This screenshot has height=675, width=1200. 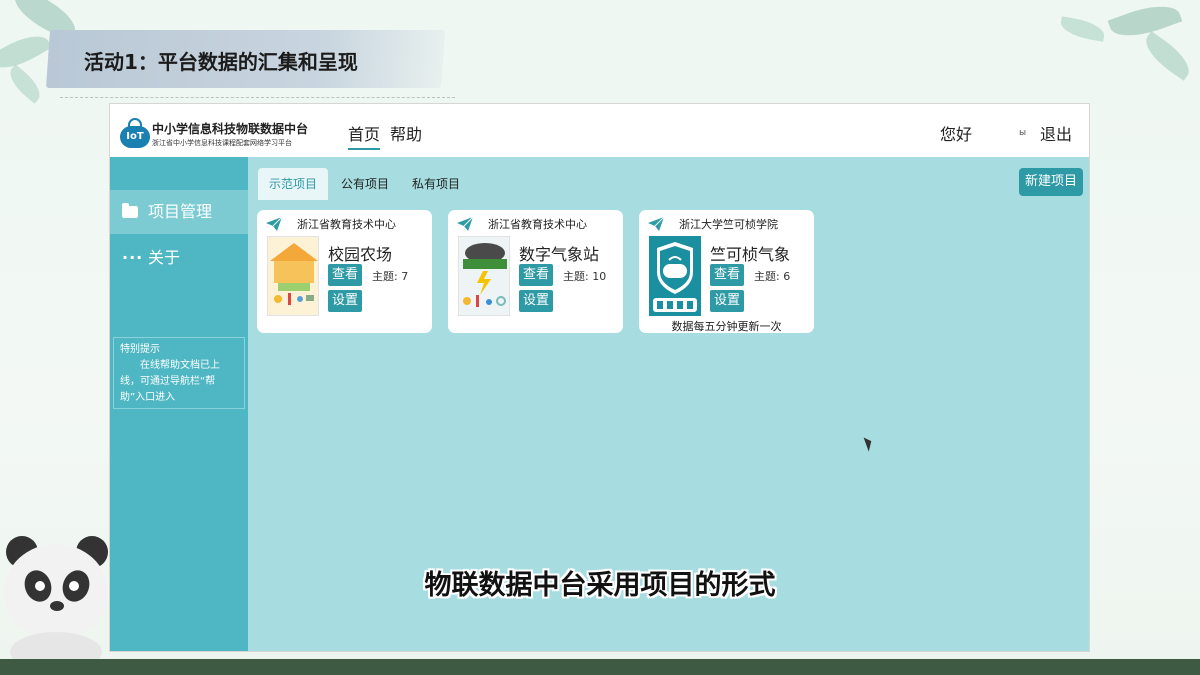 I want to click on sidebar-item-about: ··· 关于, so click(x=179, y=258).